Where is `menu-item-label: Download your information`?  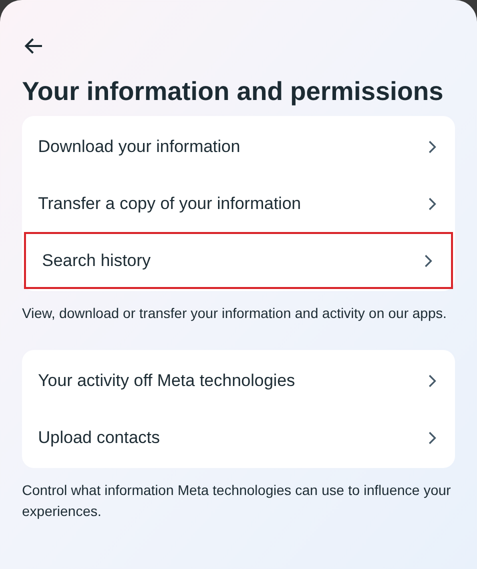 menu-item-label: Download your information is located at coordinates (139, 147).